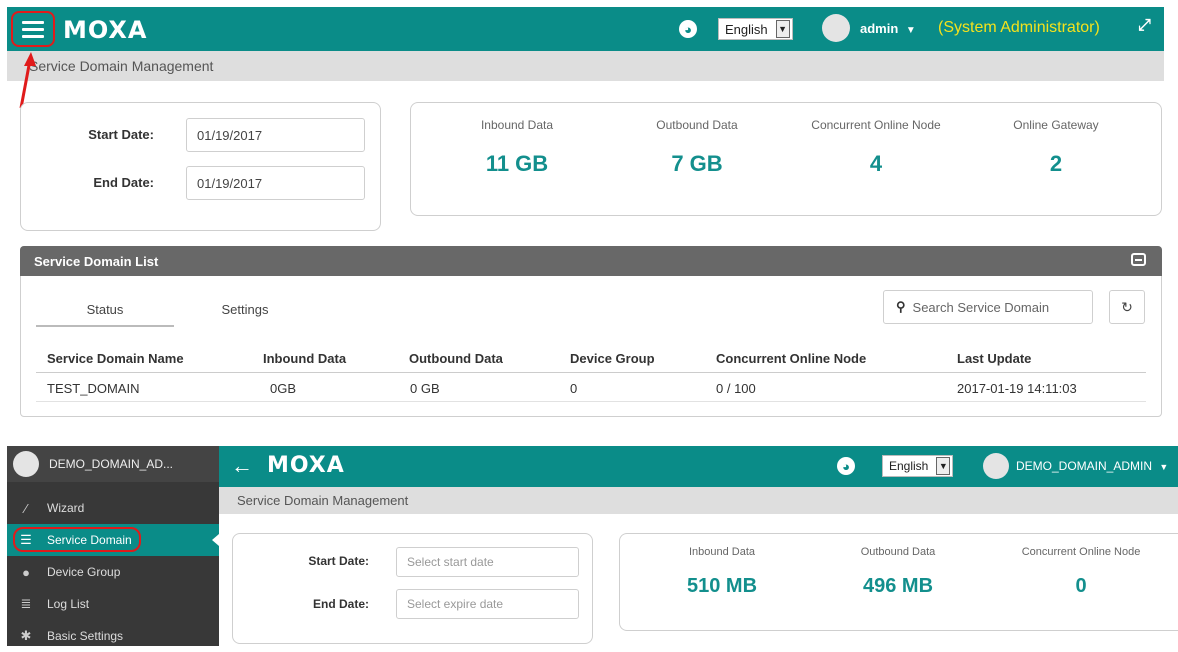 This screenshot has width=1178, height=652. I want to click on cell-last-update: 2017-01-19 14:11:03, so click(1017, 388).